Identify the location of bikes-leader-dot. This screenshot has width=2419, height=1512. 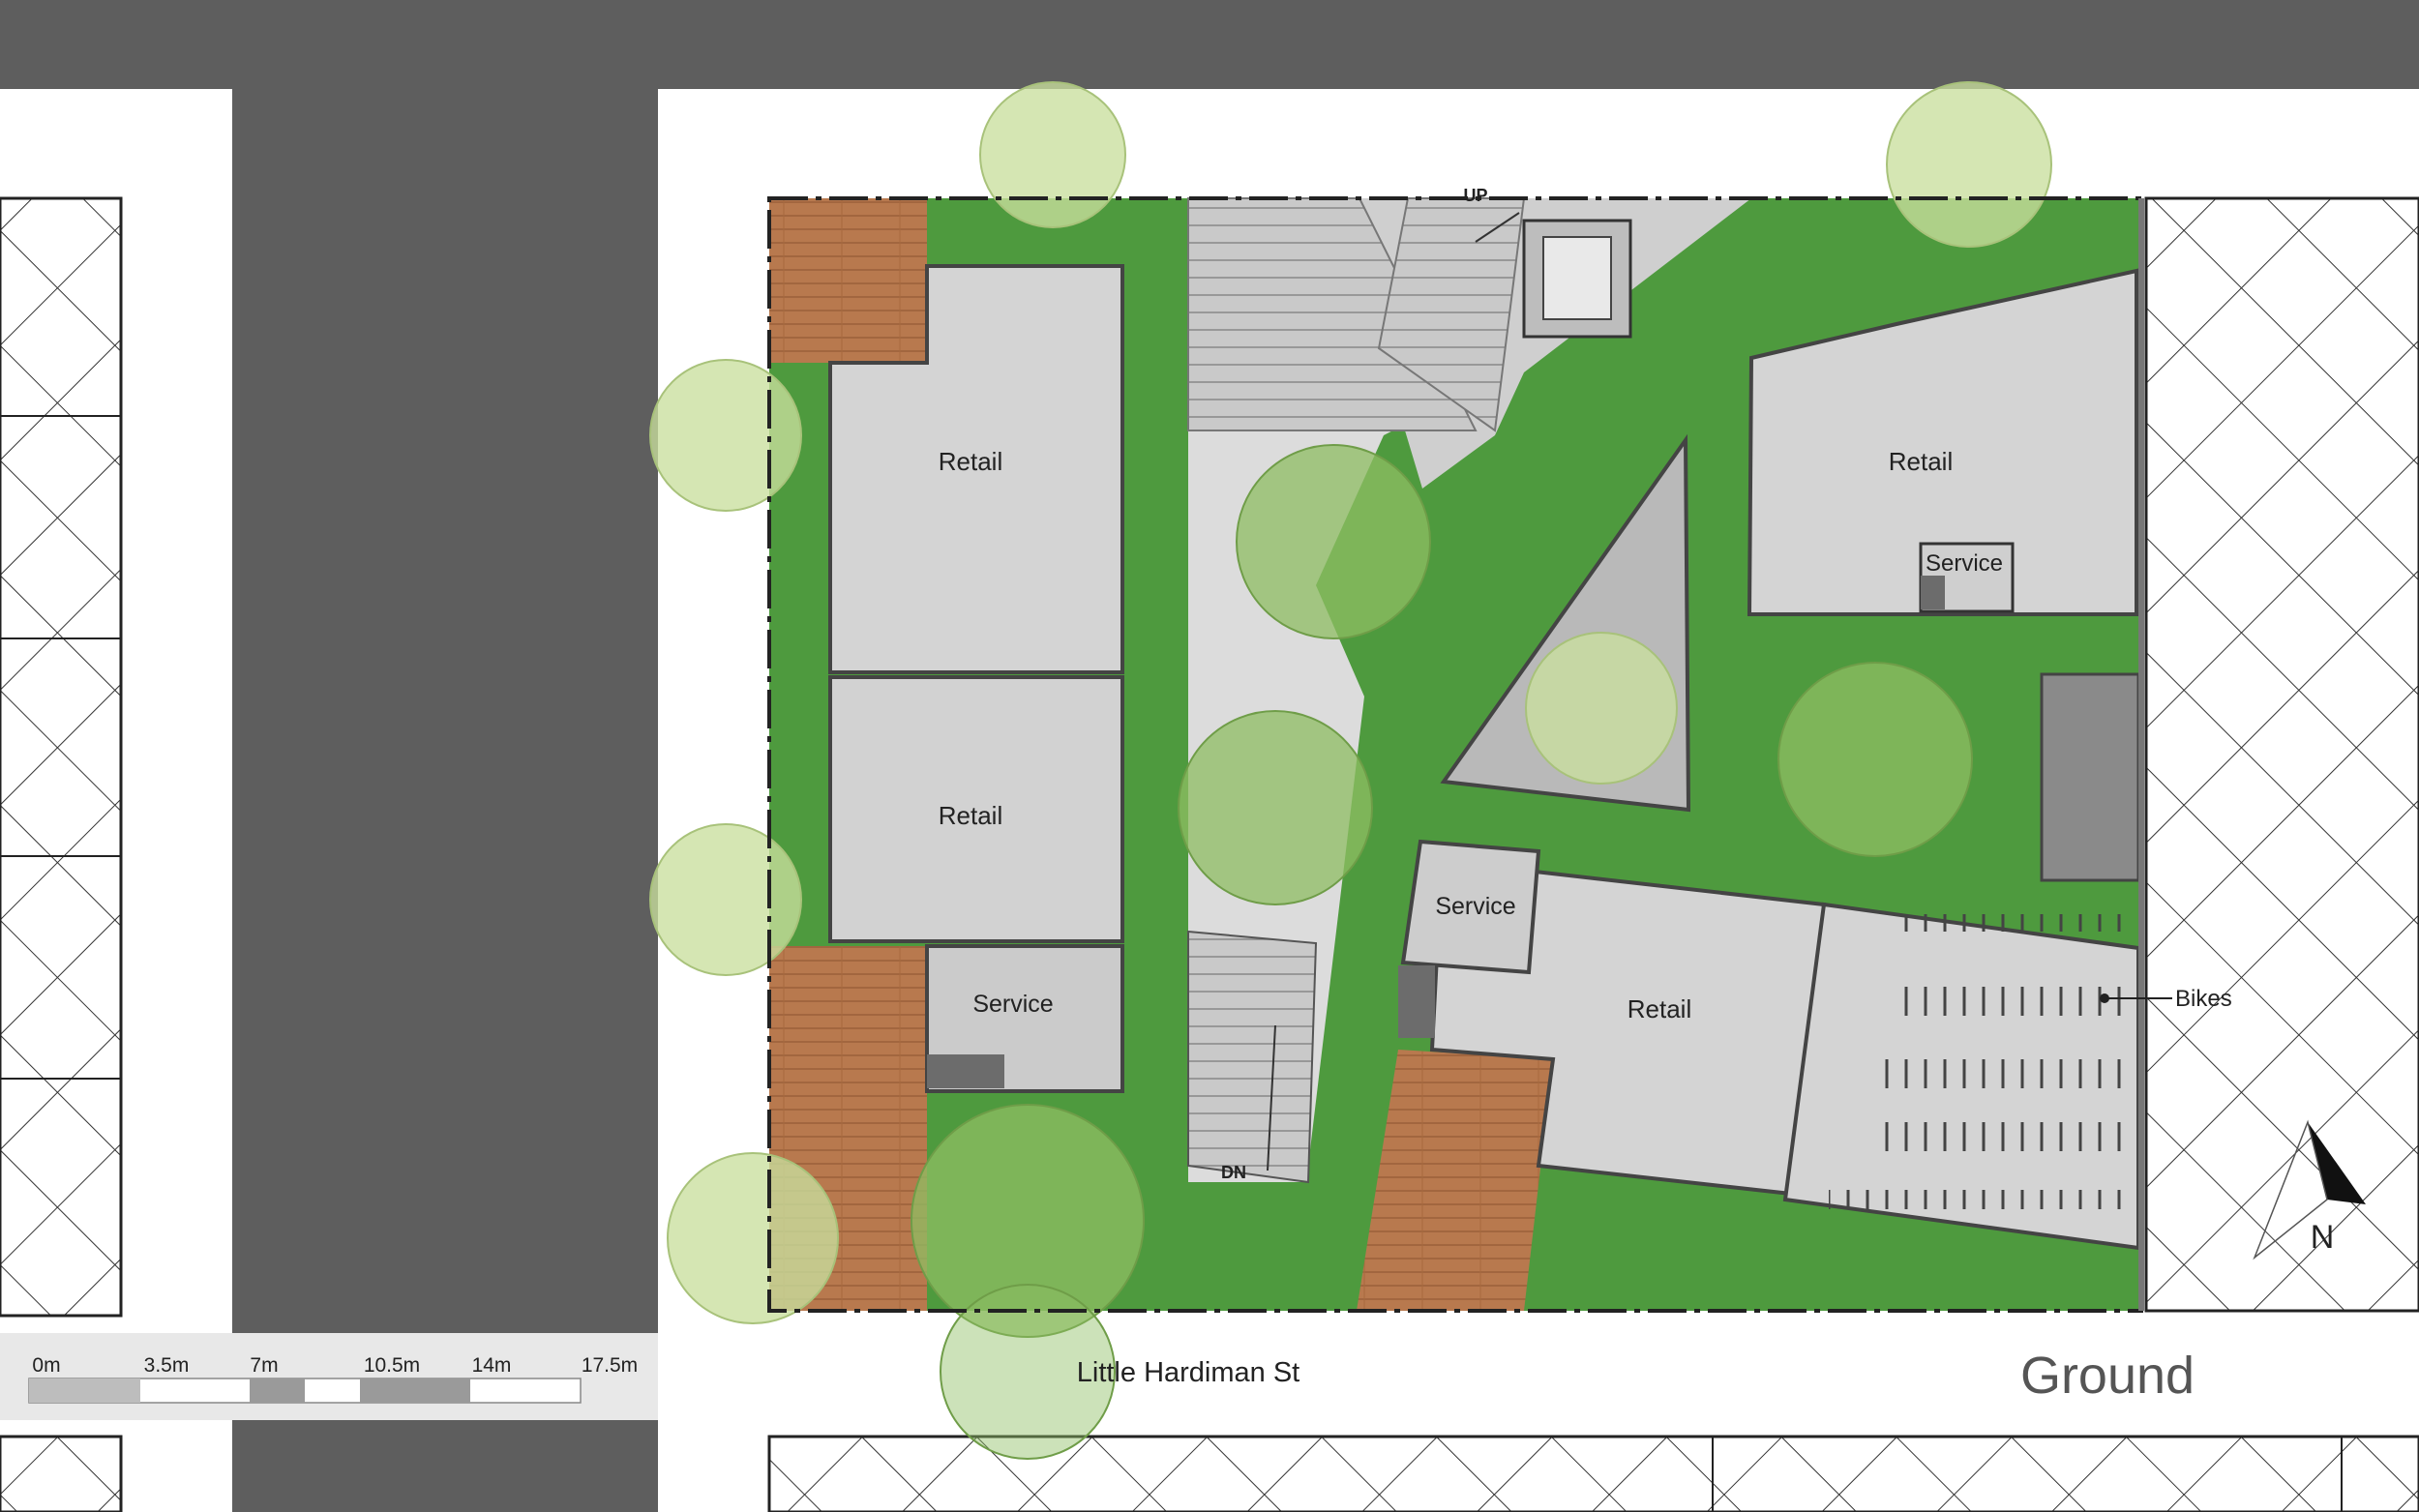
(2105, 998).